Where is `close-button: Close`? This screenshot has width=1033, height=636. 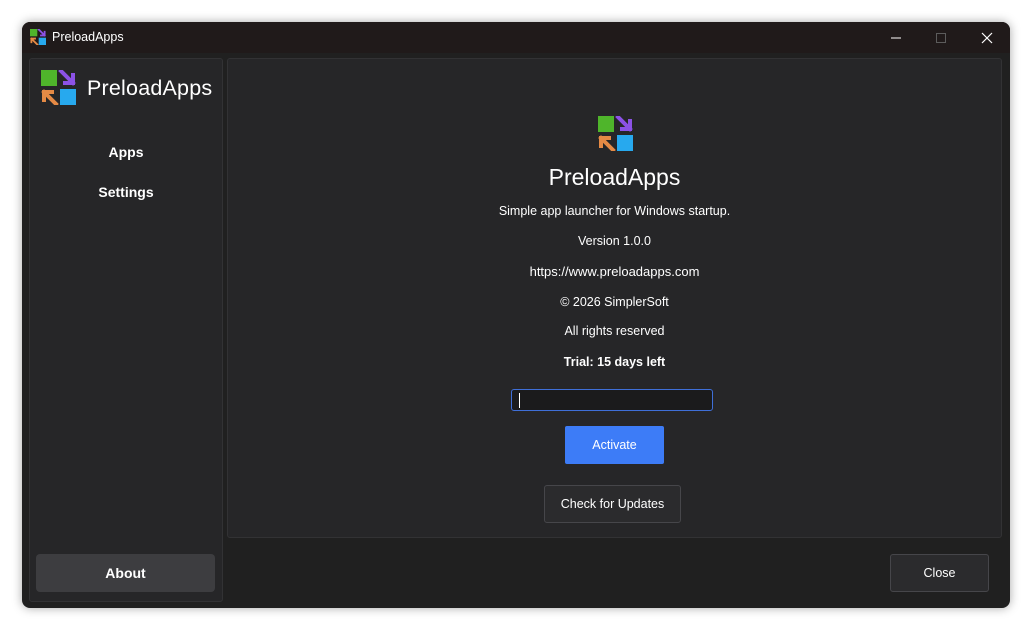 close-button: Close is located at coordinates (939, 573).